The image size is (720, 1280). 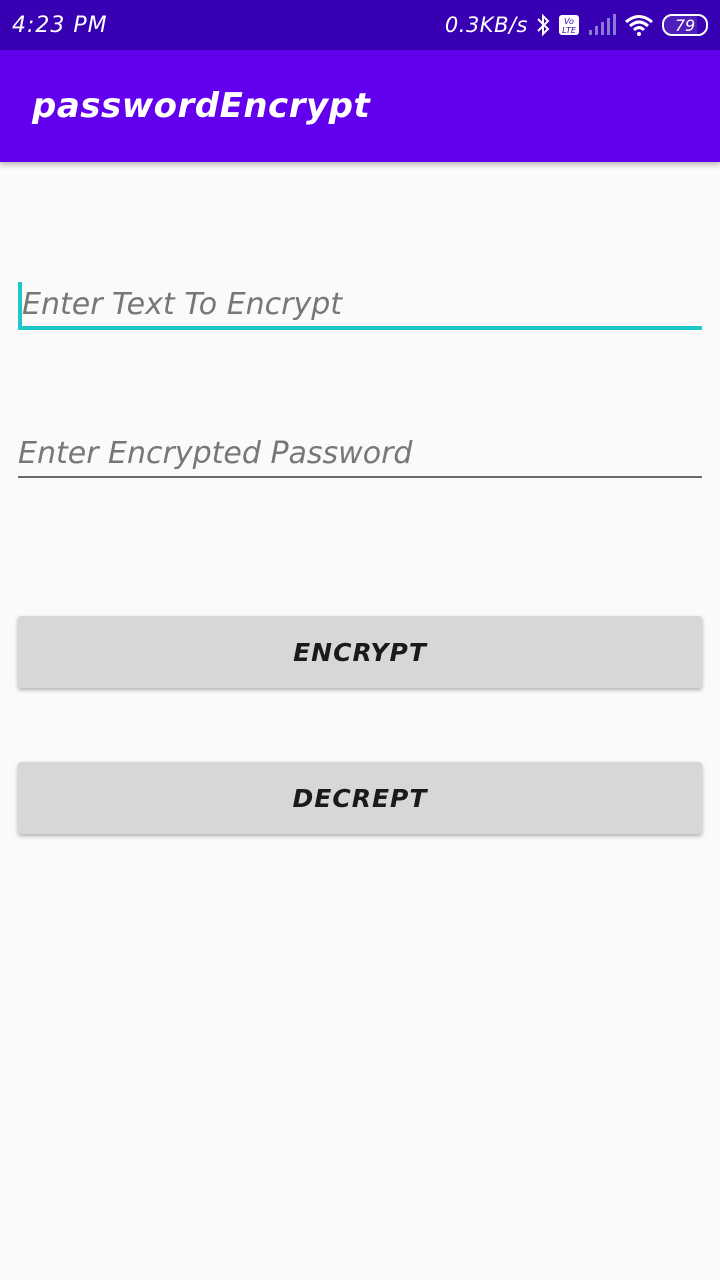 I want to click on encrypt-button: ENCRYPT, so click(x=360, y=652).